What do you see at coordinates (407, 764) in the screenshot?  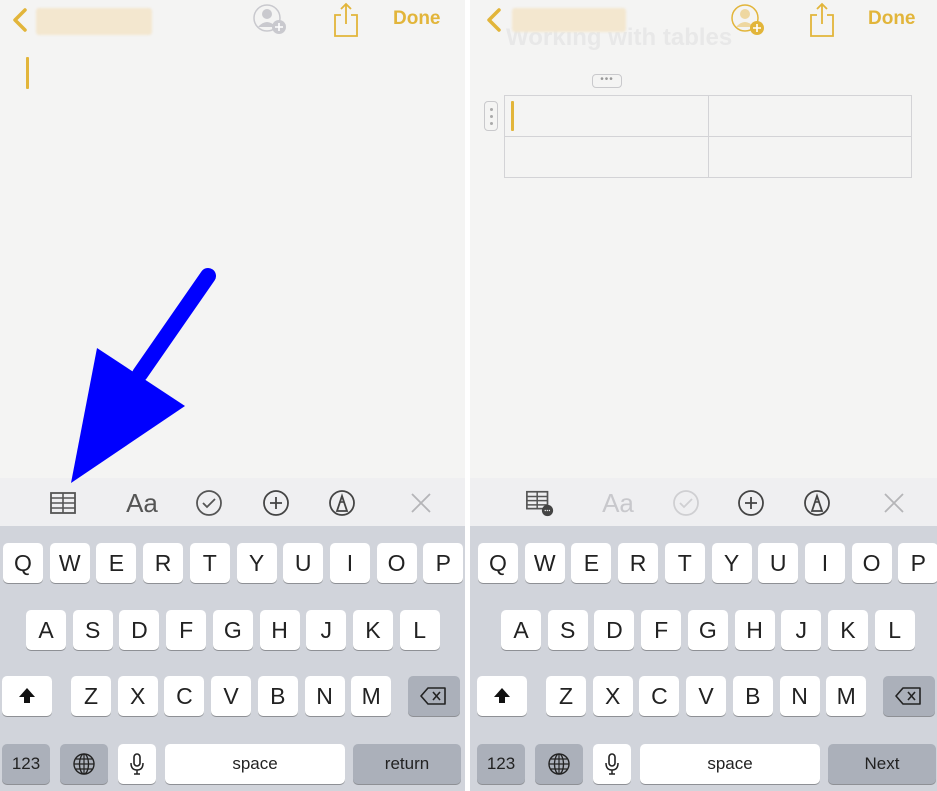 I see `return-key: return` at bounding box center [407, 764].